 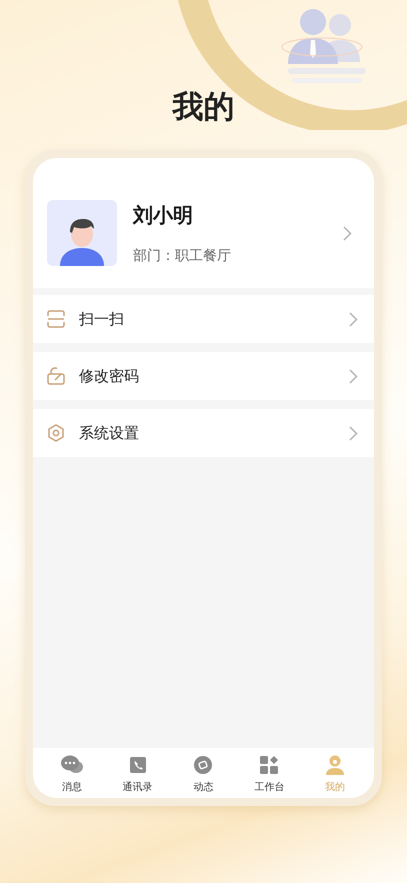 I want to click on compass-icon, so click(x=203, y=765).